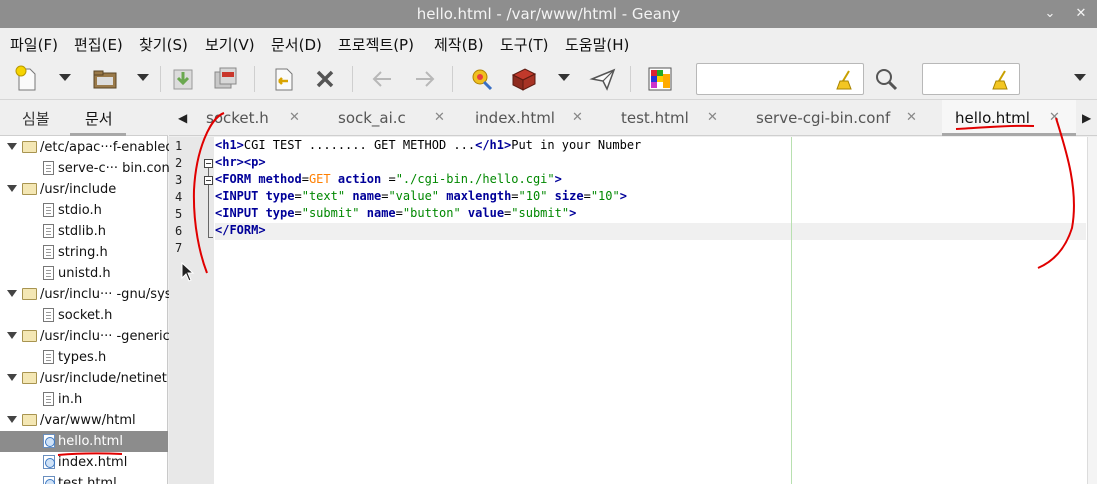  What do you see at coordinates (845, 80) in the screenshot?
I see `clear-search-icon` at bounding box center [845, 80].